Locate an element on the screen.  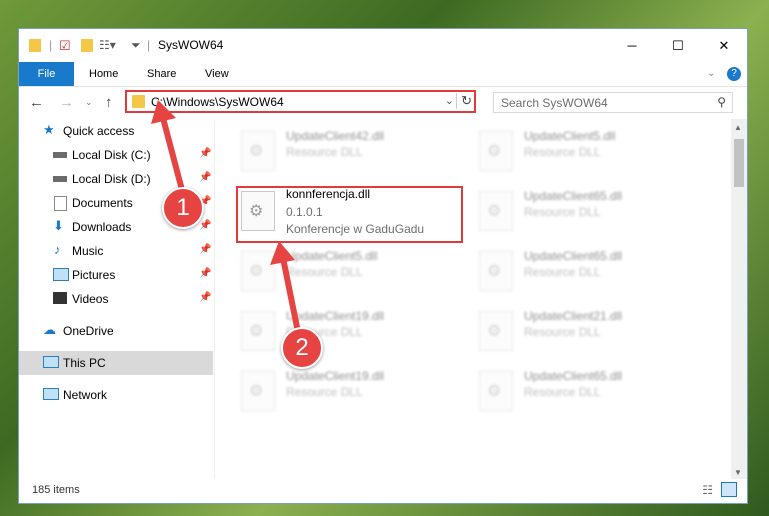
help-icon: ? is located at coordinates (734, 74).